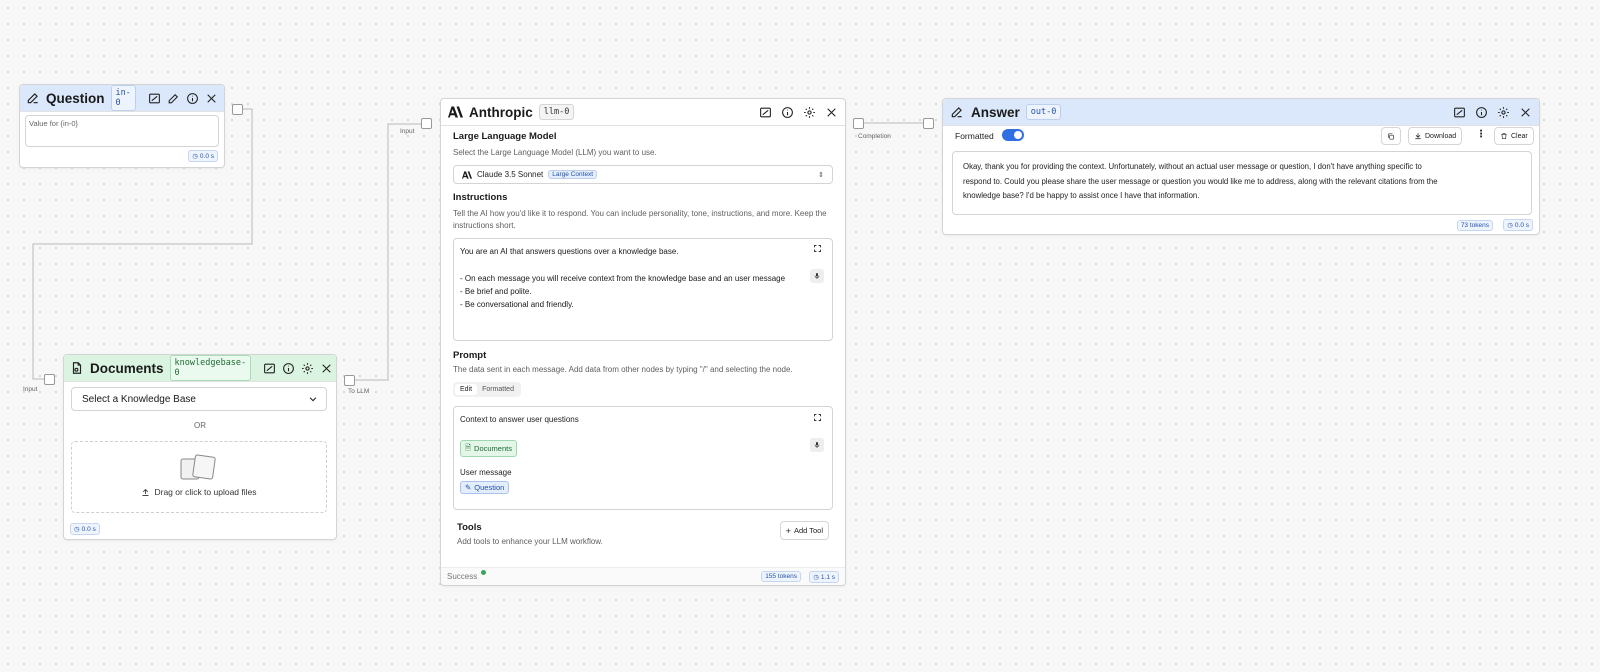 Image resolution: width=1600 pixels, height=672 pixels. Describe the element at coordinates (122, 131) in the screenshot. I see `question-value-input: Value for {in-0}` at that location.